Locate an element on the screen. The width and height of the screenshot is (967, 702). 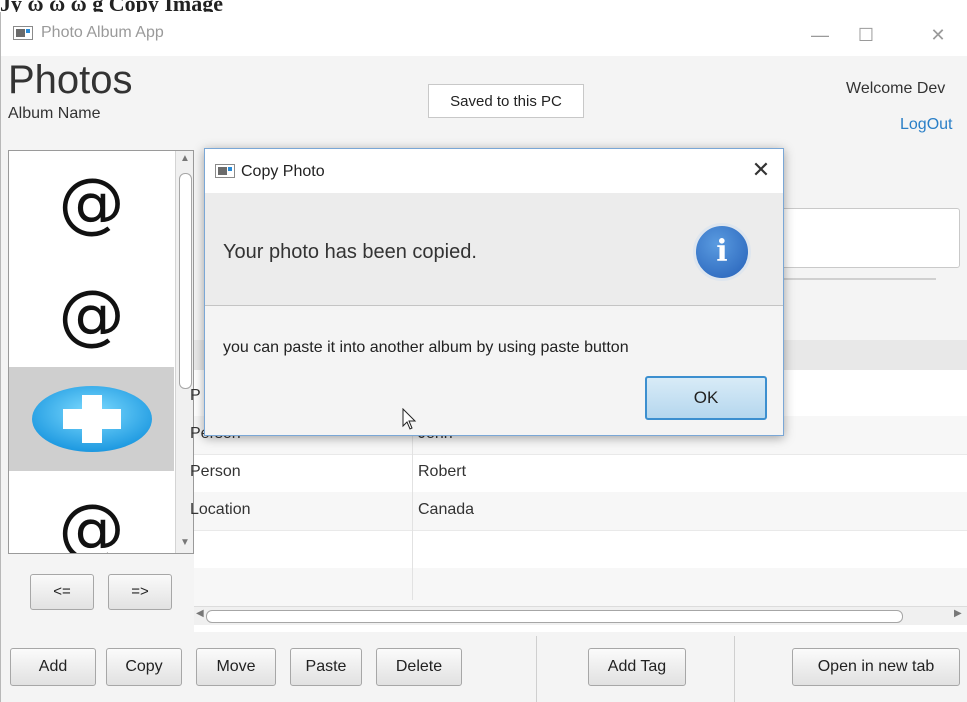
scroll-down-icon: ▼ is located at coordinates (185, 542).